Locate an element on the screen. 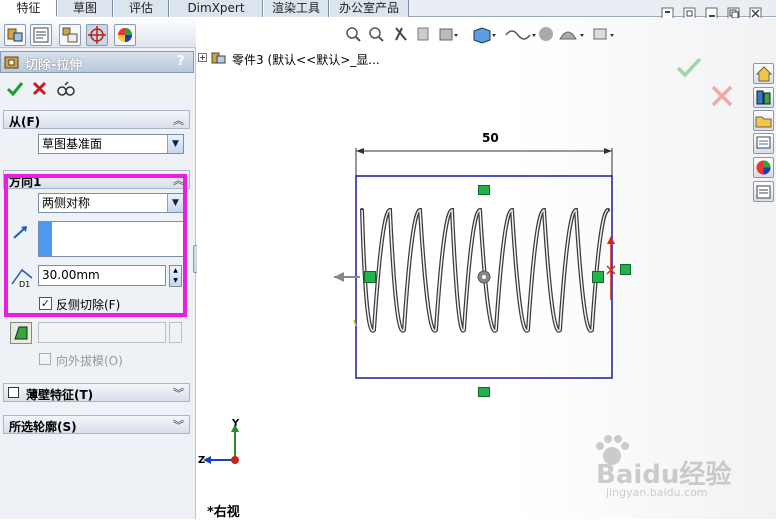 Image resolution: width=776 pixels, height=520 pixels. draft-icon is located at coordinates (21, 333).